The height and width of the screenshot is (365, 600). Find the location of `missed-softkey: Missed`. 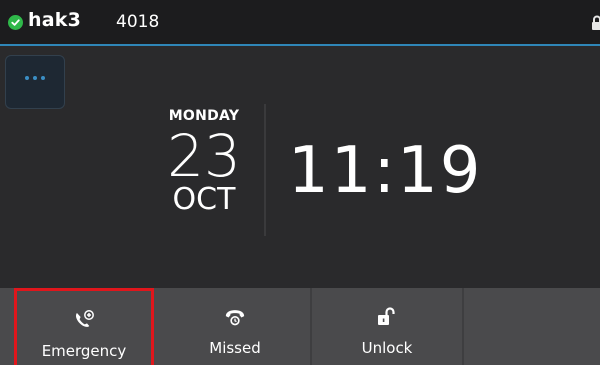

missed-softkey: Missed is located at coordinates (236, 326).